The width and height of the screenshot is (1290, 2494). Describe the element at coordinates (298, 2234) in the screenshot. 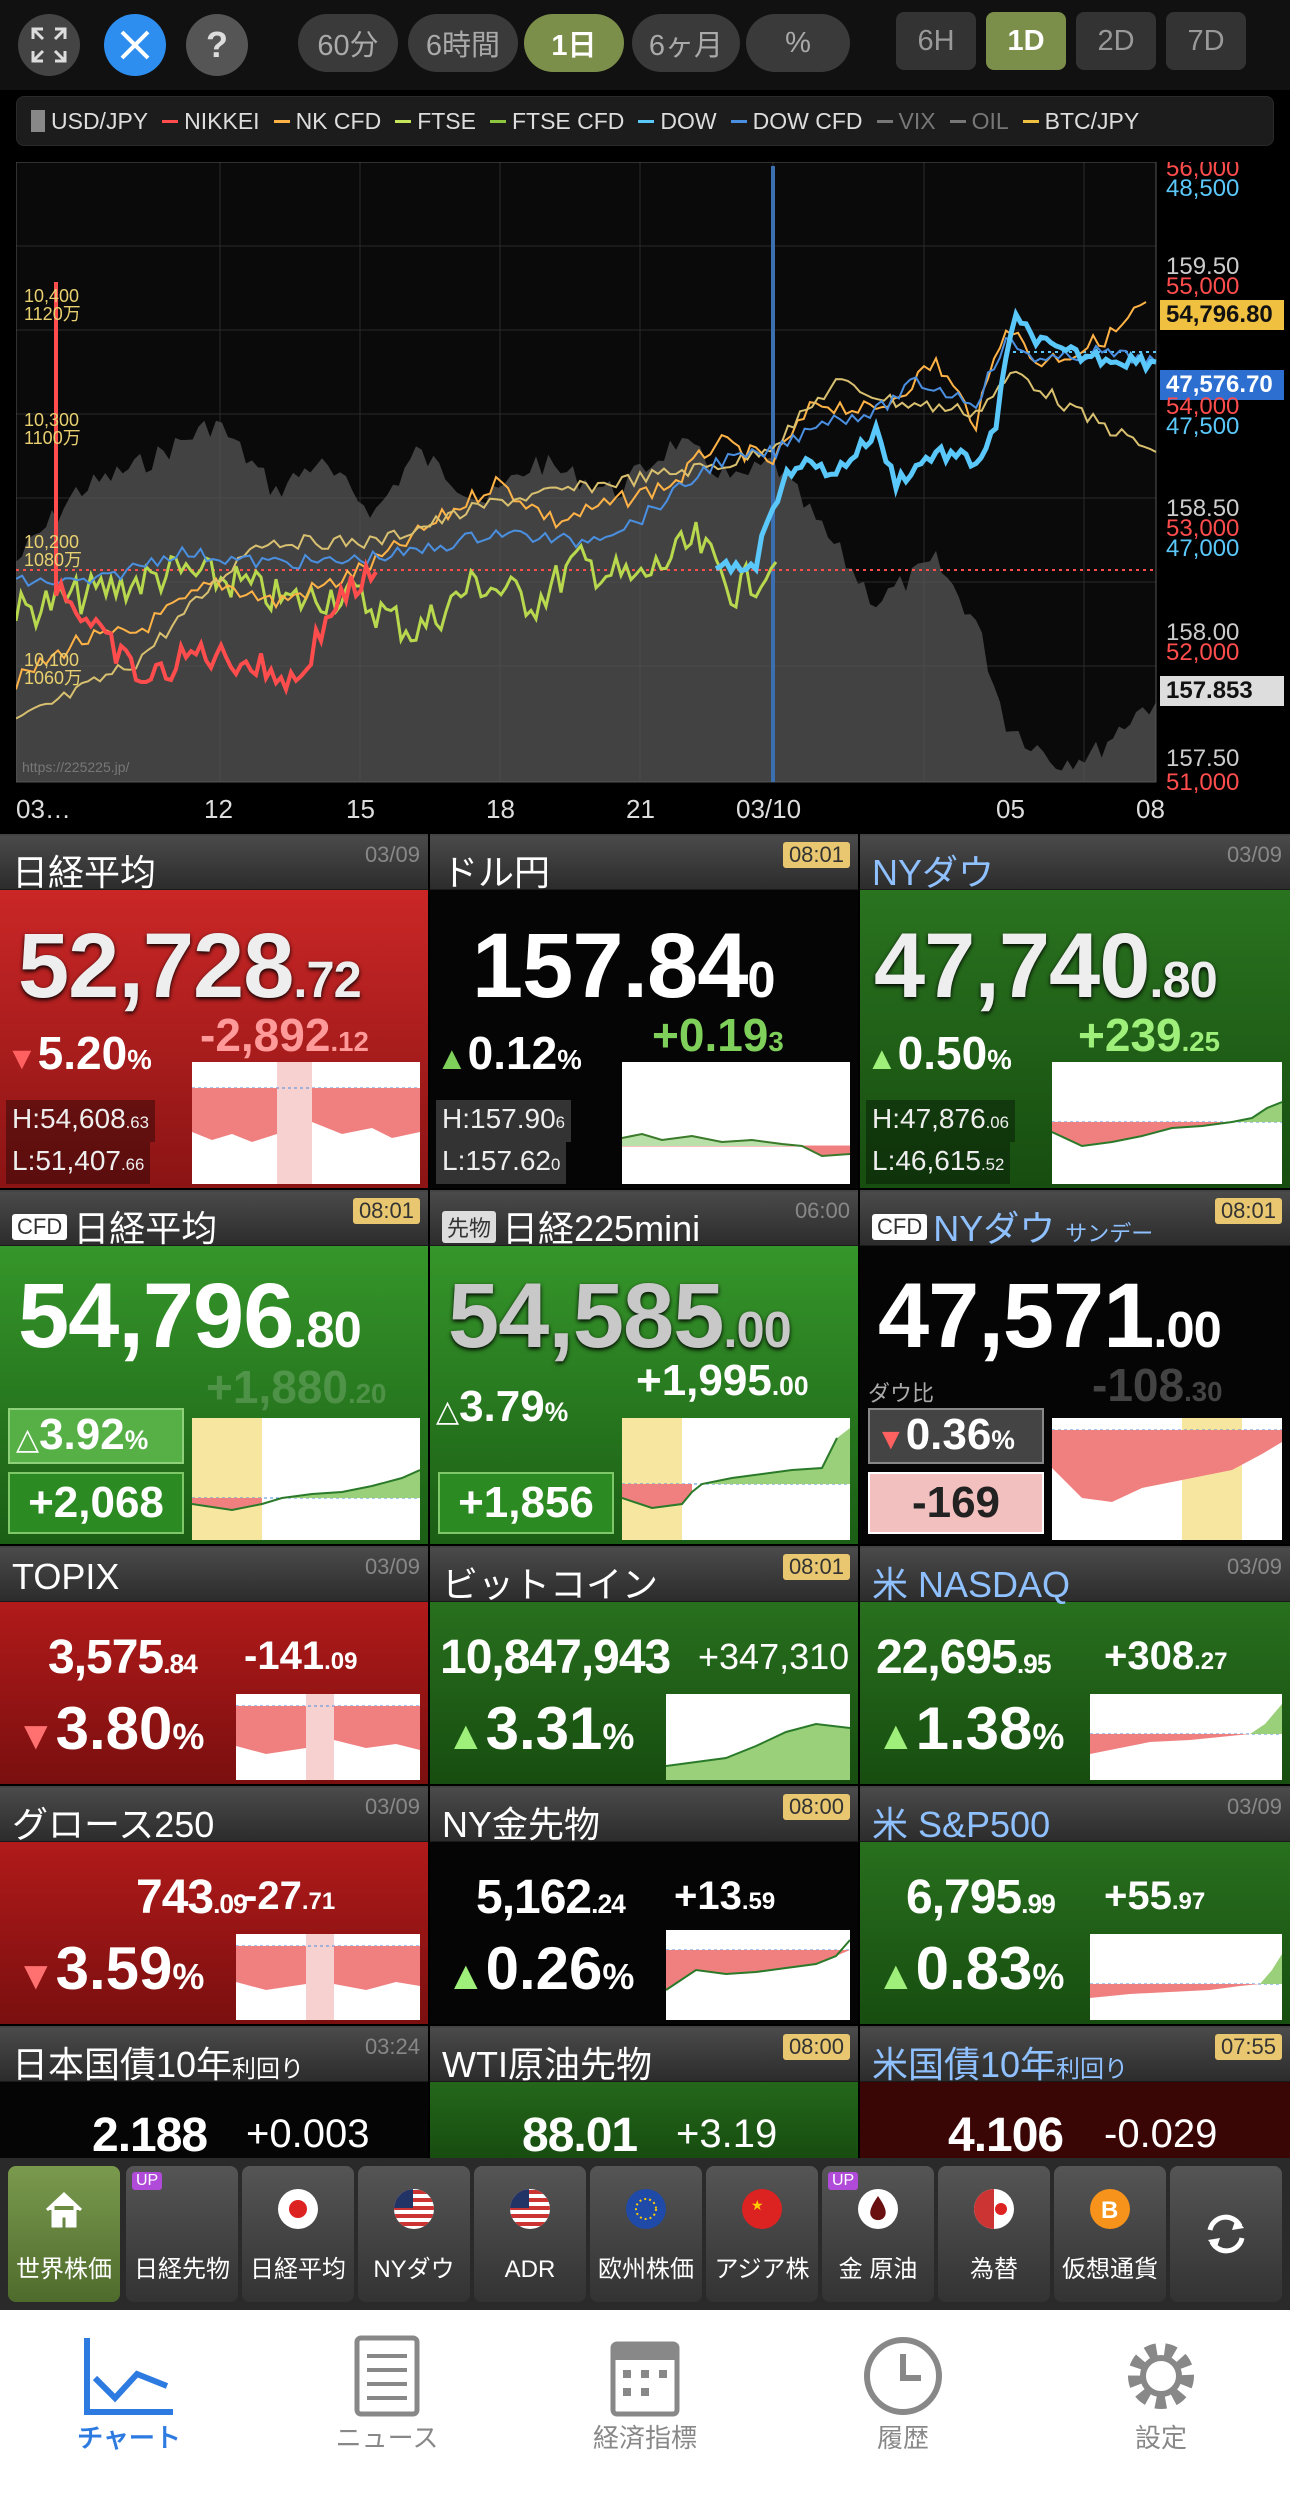

I see `nav-nikkei-average: 日経平均` at that location.